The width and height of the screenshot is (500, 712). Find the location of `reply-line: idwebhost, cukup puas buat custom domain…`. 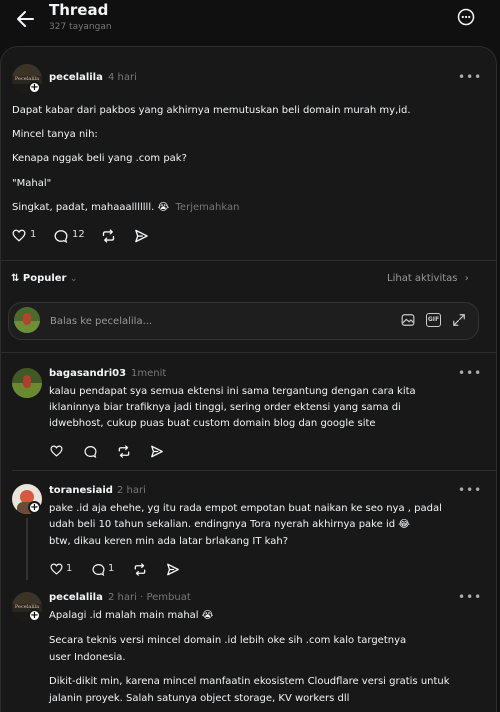

reply-line: idwebhost, cukup puas buat custom domain… is located at coordinates (212, 423).